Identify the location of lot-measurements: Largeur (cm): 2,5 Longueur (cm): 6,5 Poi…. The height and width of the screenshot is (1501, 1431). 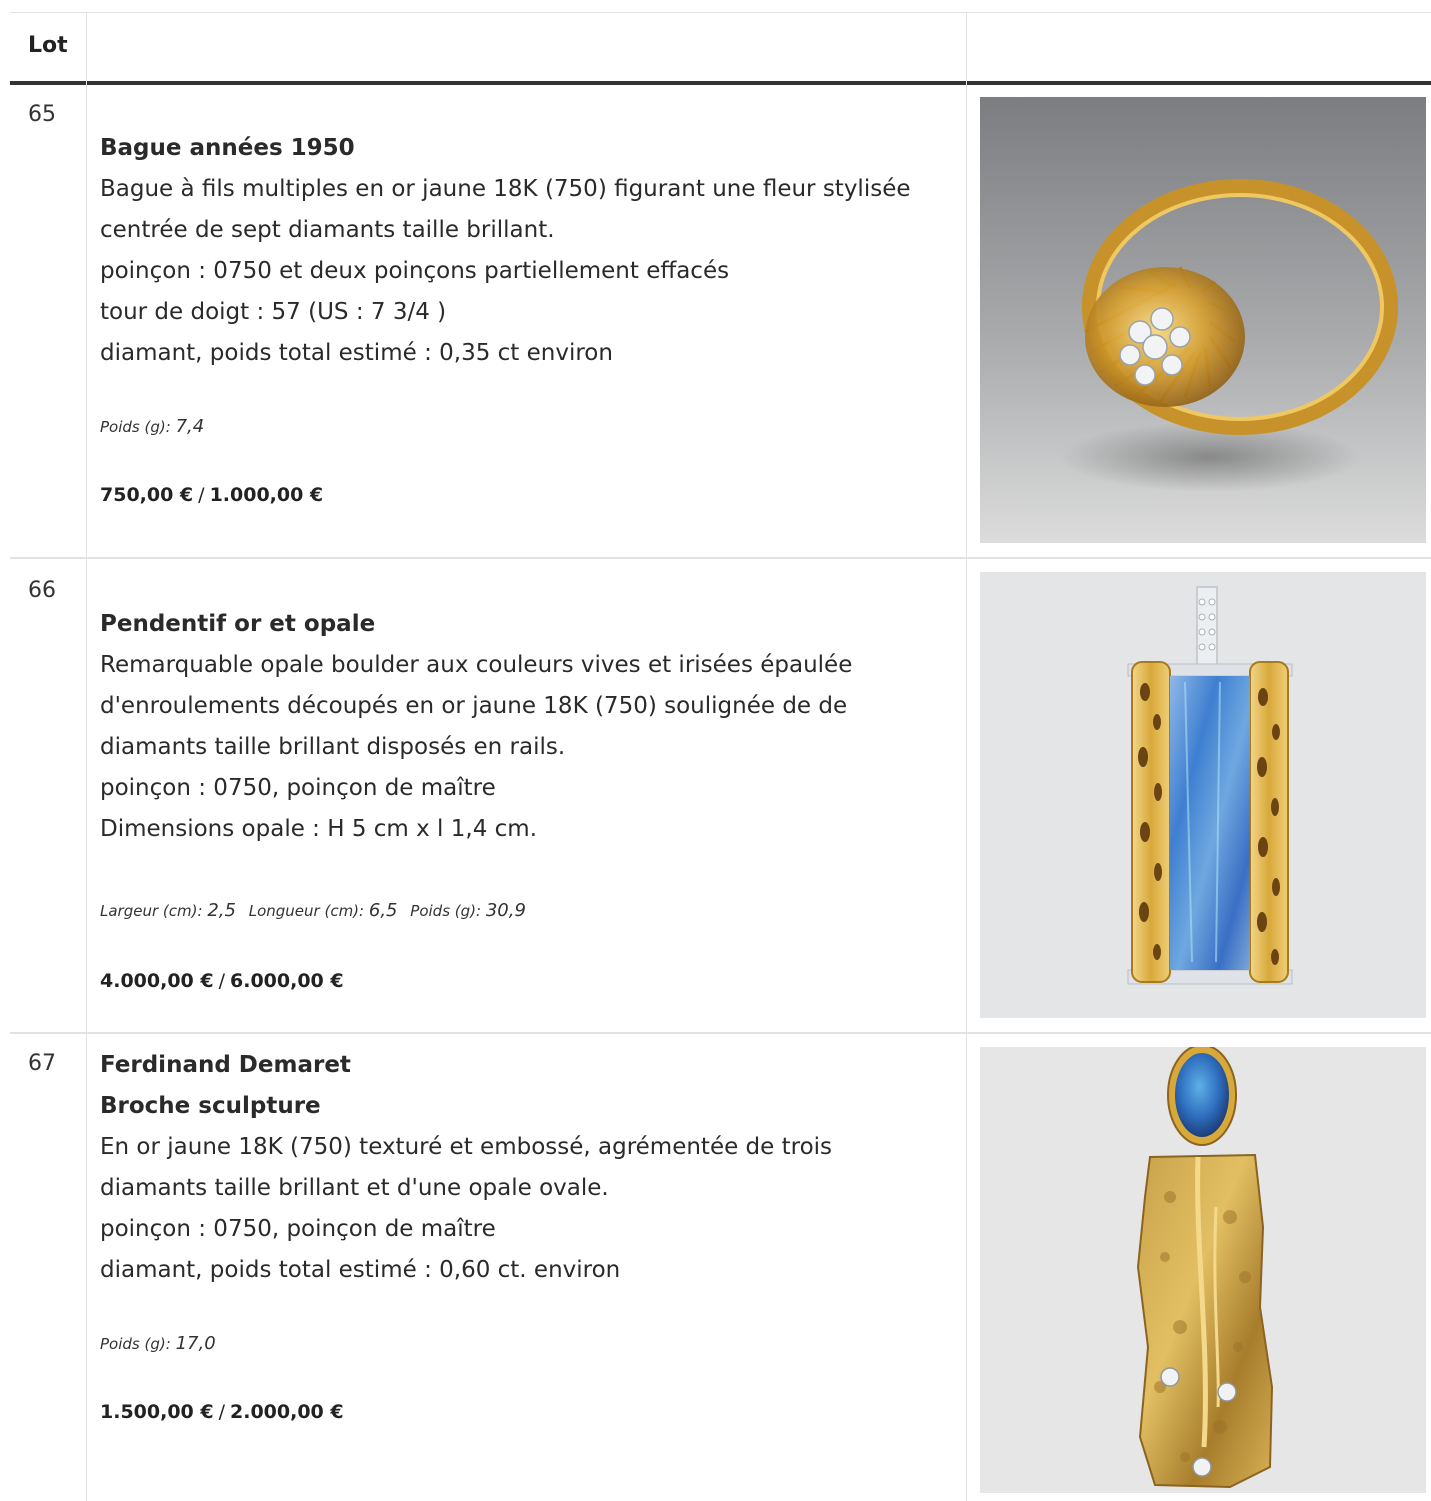
(313, 910).